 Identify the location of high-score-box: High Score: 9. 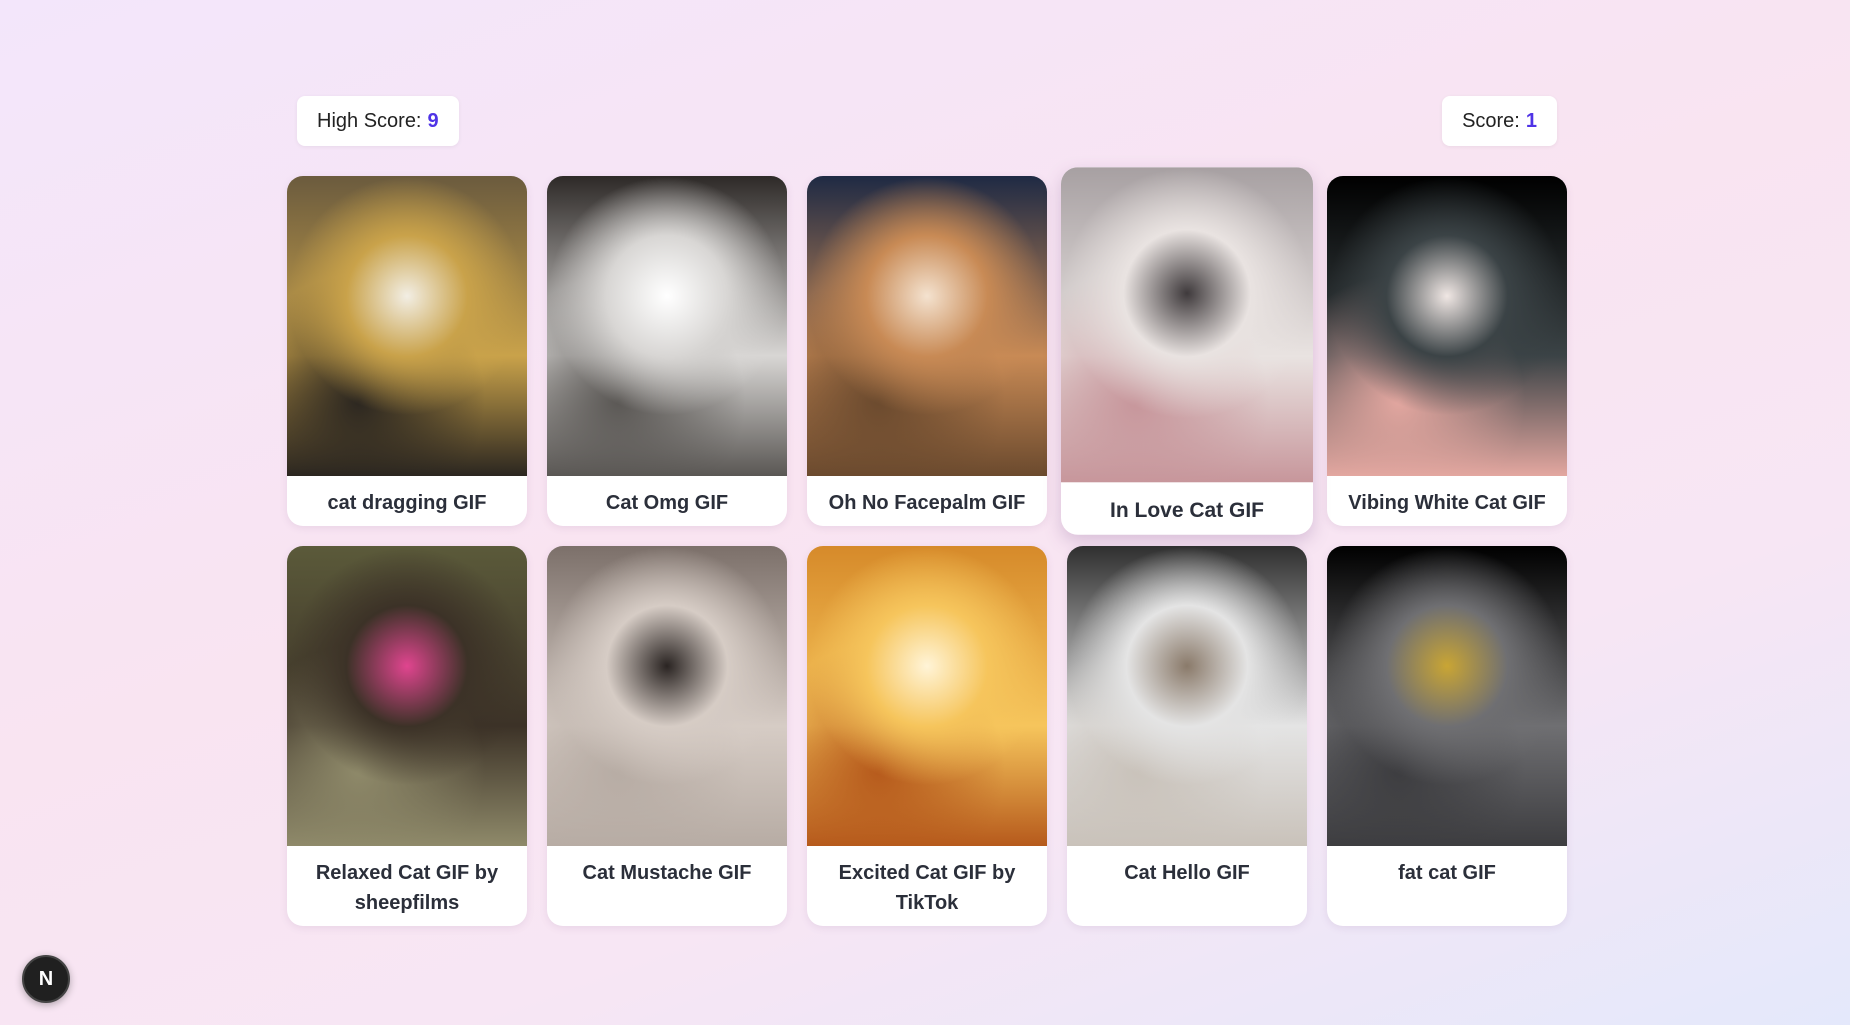
(378, 121).